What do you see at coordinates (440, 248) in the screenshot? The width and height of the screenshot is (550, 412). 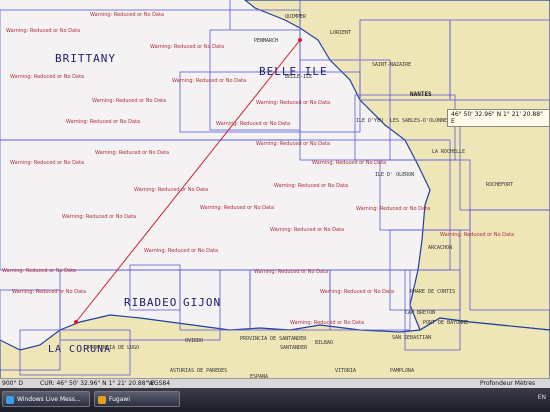 I see `city-label-arcachon: ARCACHON` at bounding box center [440, 248].